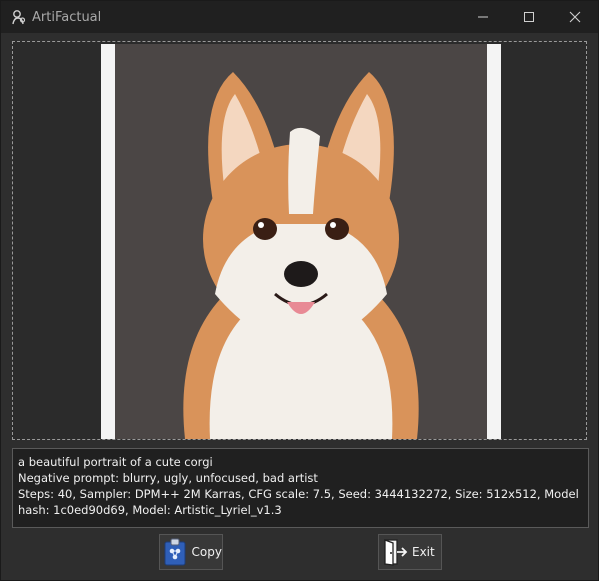  What do you see at coordinates (299, 17) in the screenshot?
I see `title-bar: ArtiFactual` at bounding box center [299, 17].